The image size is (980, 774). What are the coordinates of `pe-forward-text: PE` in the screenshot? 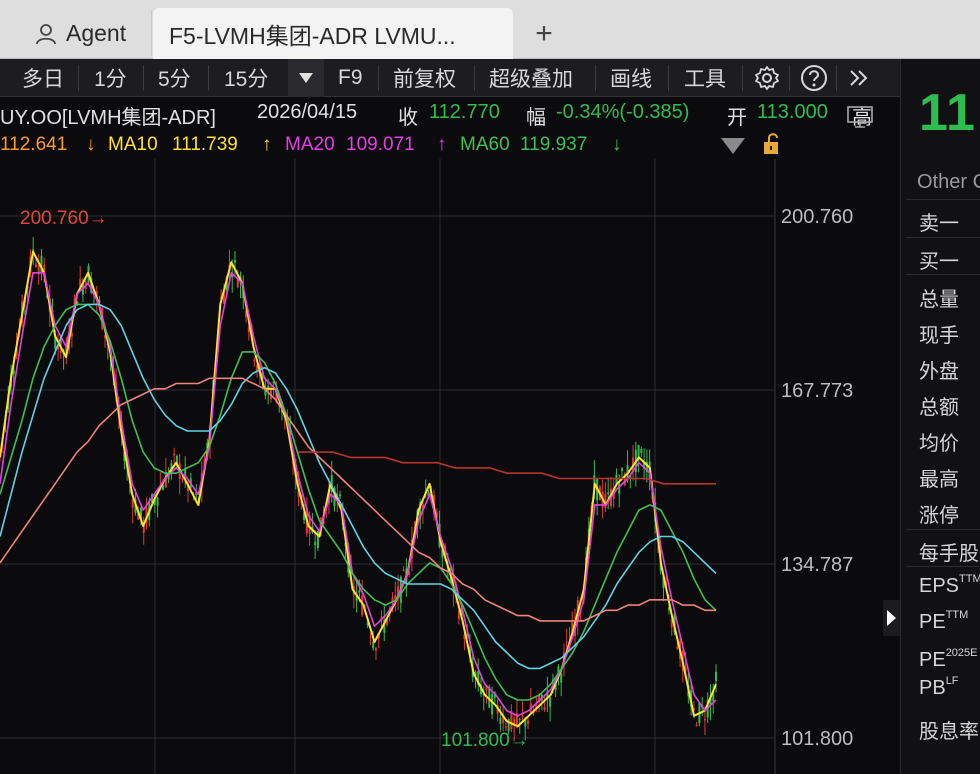 It's located at (932, 660).